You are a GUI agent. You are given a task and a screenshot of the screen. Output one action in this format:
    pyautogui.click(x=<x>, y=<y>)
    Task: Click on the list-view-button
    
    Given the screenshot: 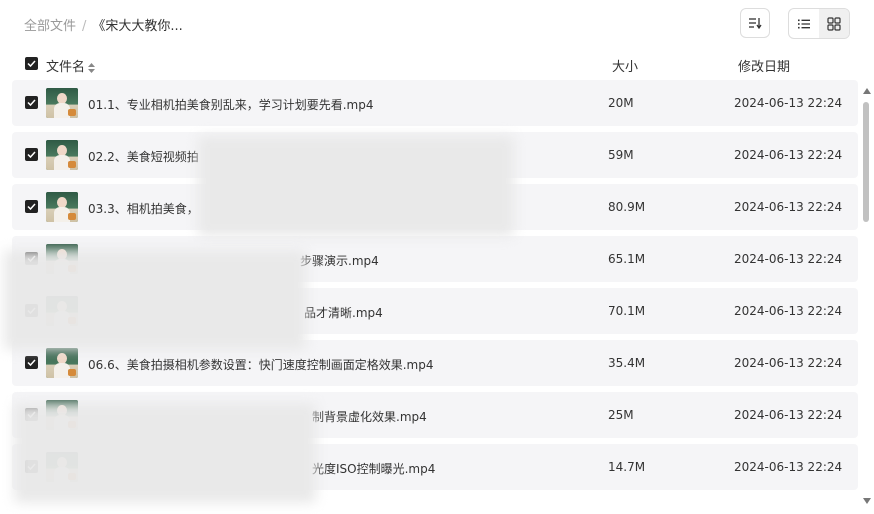 What is the action you would take?
    pyautogui.click(x=804, y=23)
    